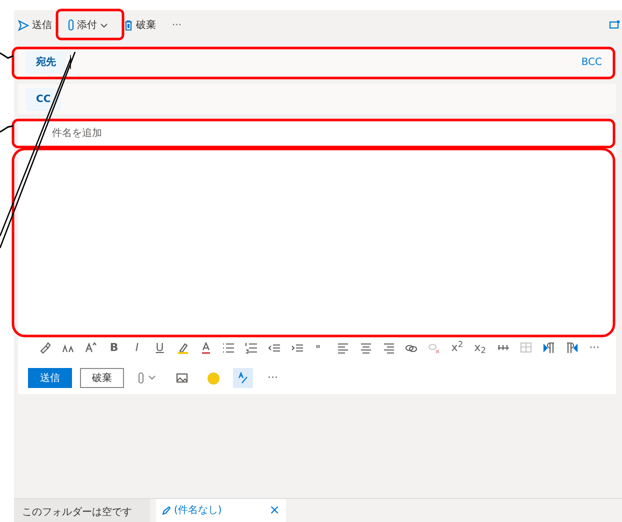 The height and width of the screenshot is (522, 622). Describe the element at coordinates (82, 510) in the screenshot. I see `folder-status-text: このフォルダーは空です` at that location.